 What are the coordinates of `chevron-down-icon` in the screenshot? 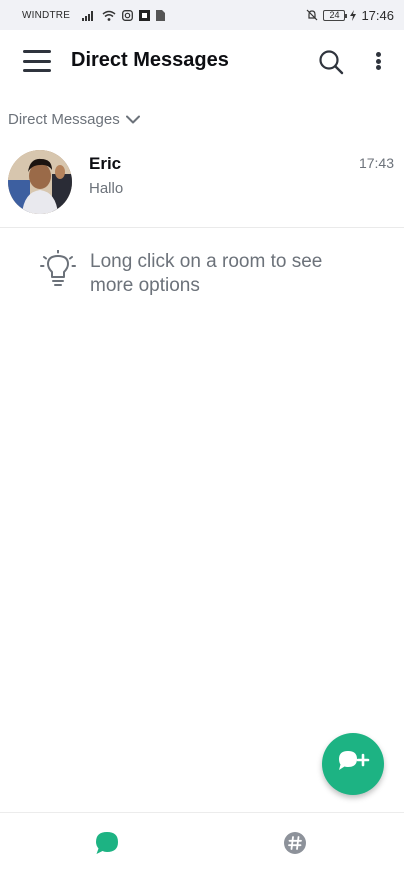 It's located at (132, 119).